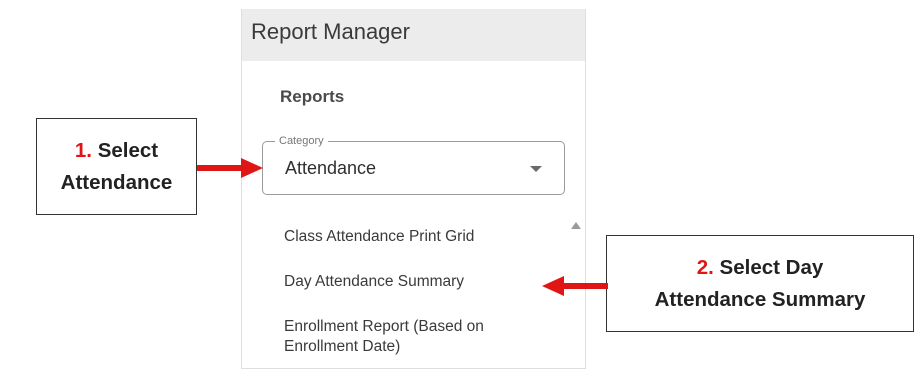 The image size is (922, 371). I want to click on step-2-number: 2., so click(705, 267).